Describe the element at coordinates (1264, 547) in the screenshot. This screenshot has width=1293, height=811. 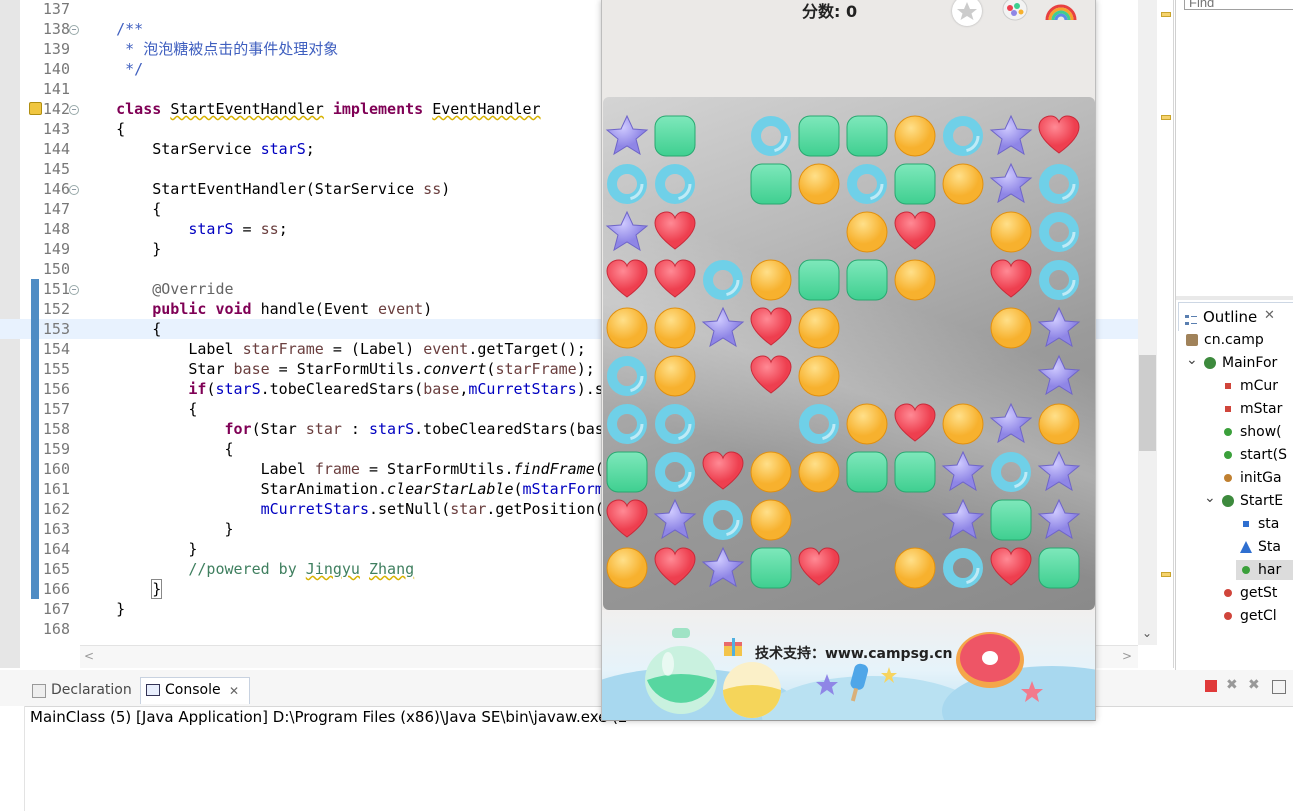
I see `outline-item: Sta` at that location.